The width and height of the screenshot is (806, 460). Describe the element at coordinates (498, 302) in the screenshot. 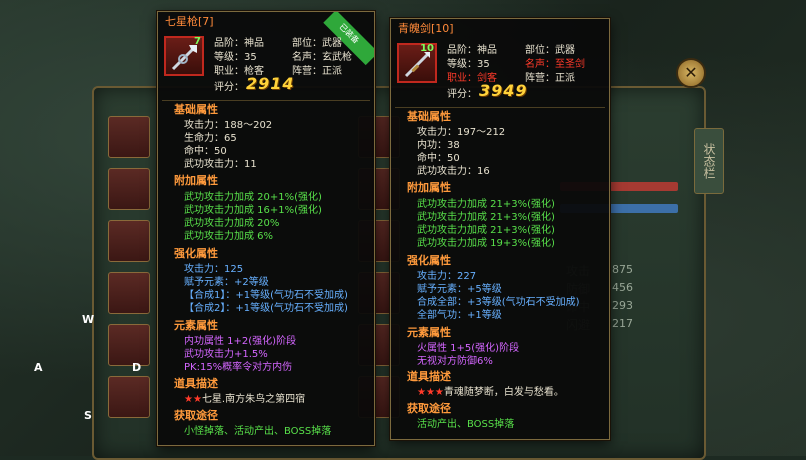

I see `enhance-line: 合成全部：+3等级(气功石不受加成)` at that location.